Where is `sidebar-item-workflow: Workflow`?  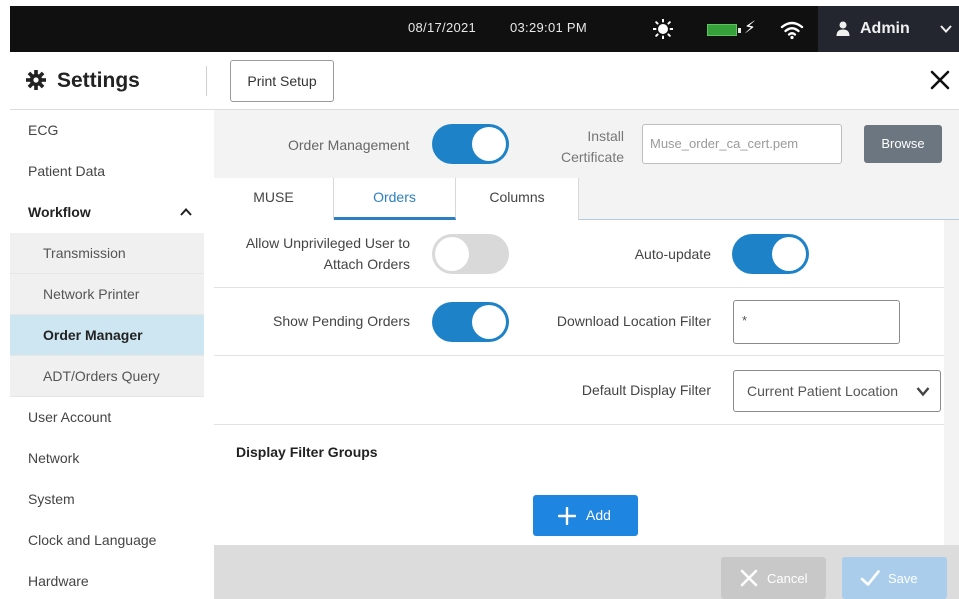 sidebar-item-workflow: Workflow is located at coordinates (107, 212).